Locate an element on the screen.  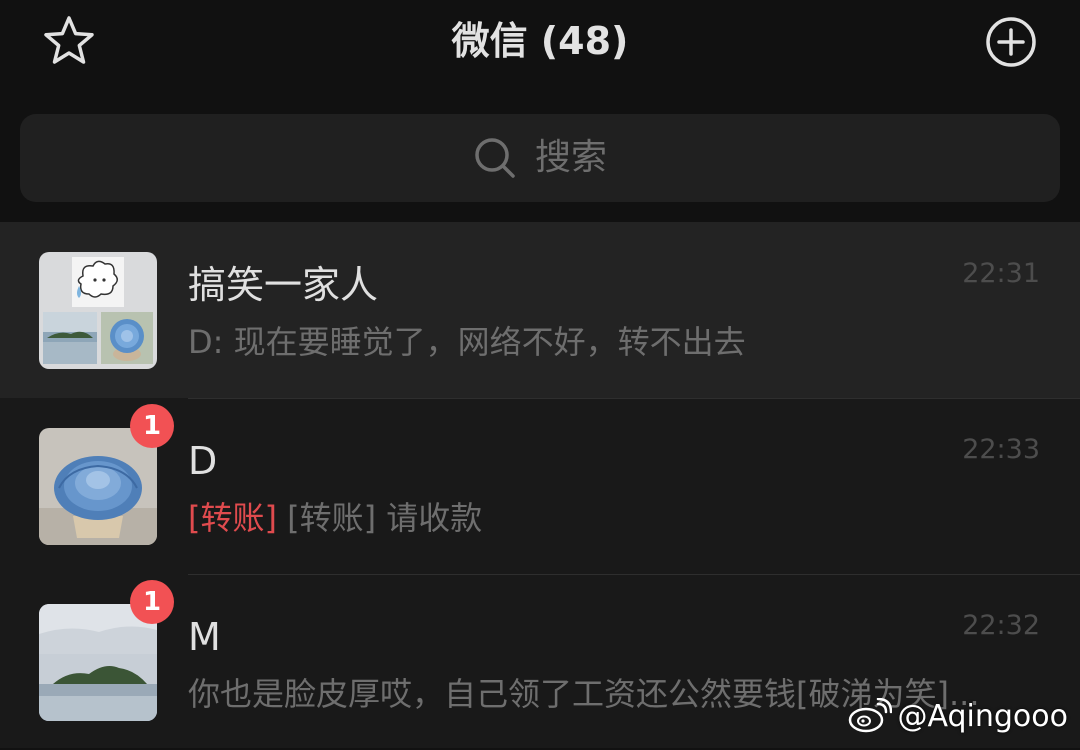
top-bar: 微信 (48) is located at coordinates (540, 42).